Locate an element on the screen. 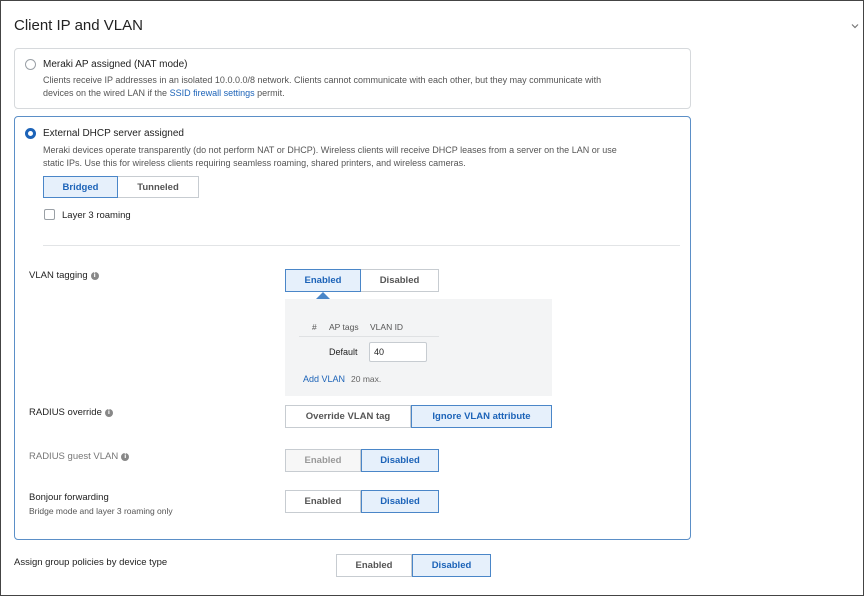 This screenshot has height=596, width=864. radius-guest-vlan-label: RADIUS guest VLAN i is located at coordinates (79, 456).